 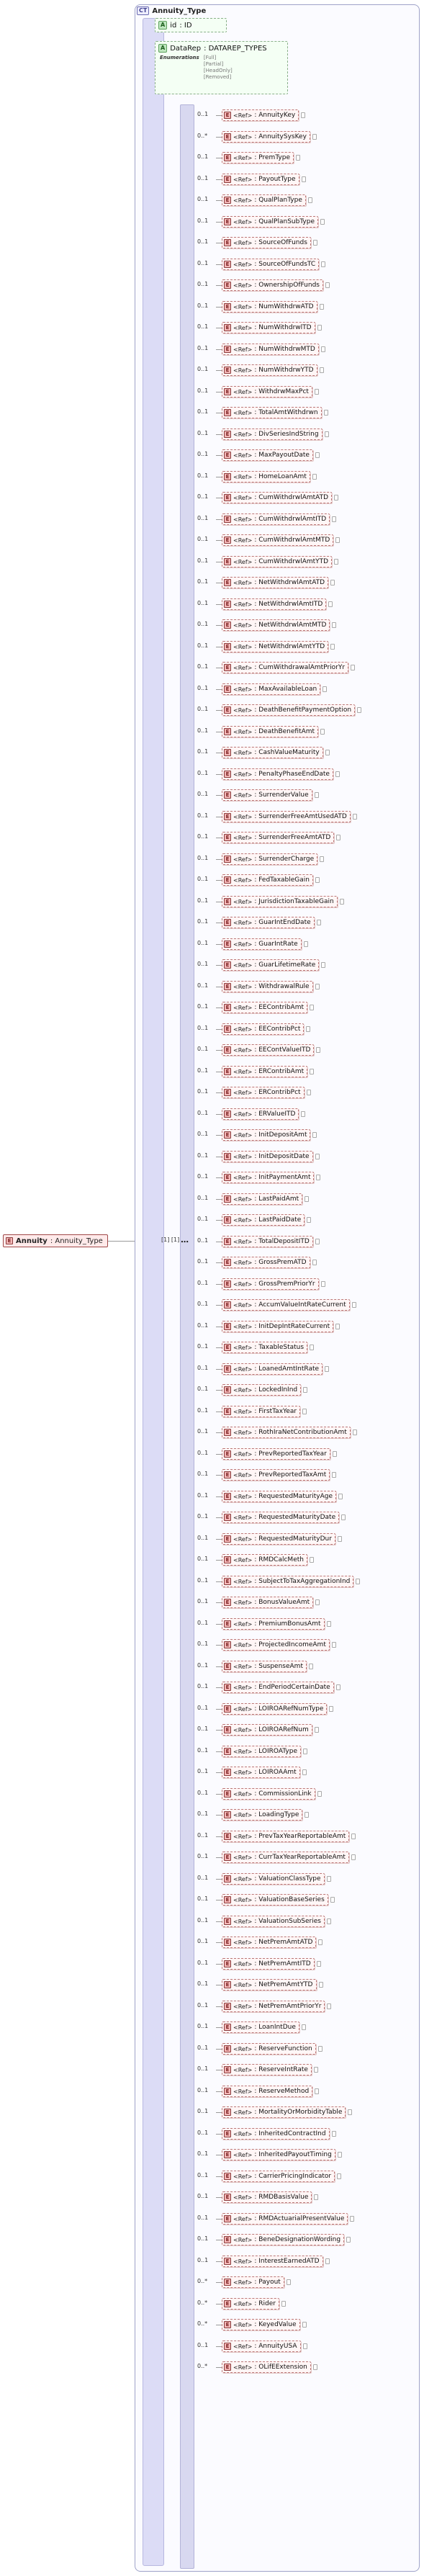 I want to click on child-element-row: 0..1 E <Ref>: WithdrwMaxPct, so click(x=304, y=392).